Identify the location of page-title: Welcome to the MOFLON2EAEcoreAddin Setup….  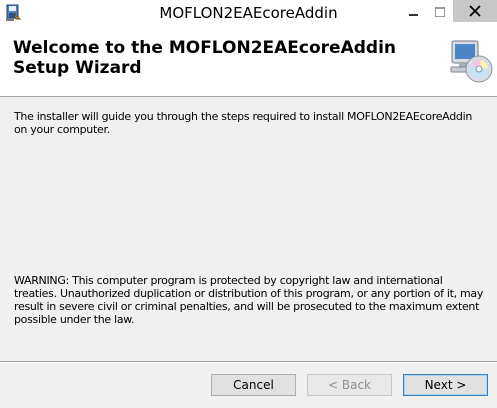
(205, 58).